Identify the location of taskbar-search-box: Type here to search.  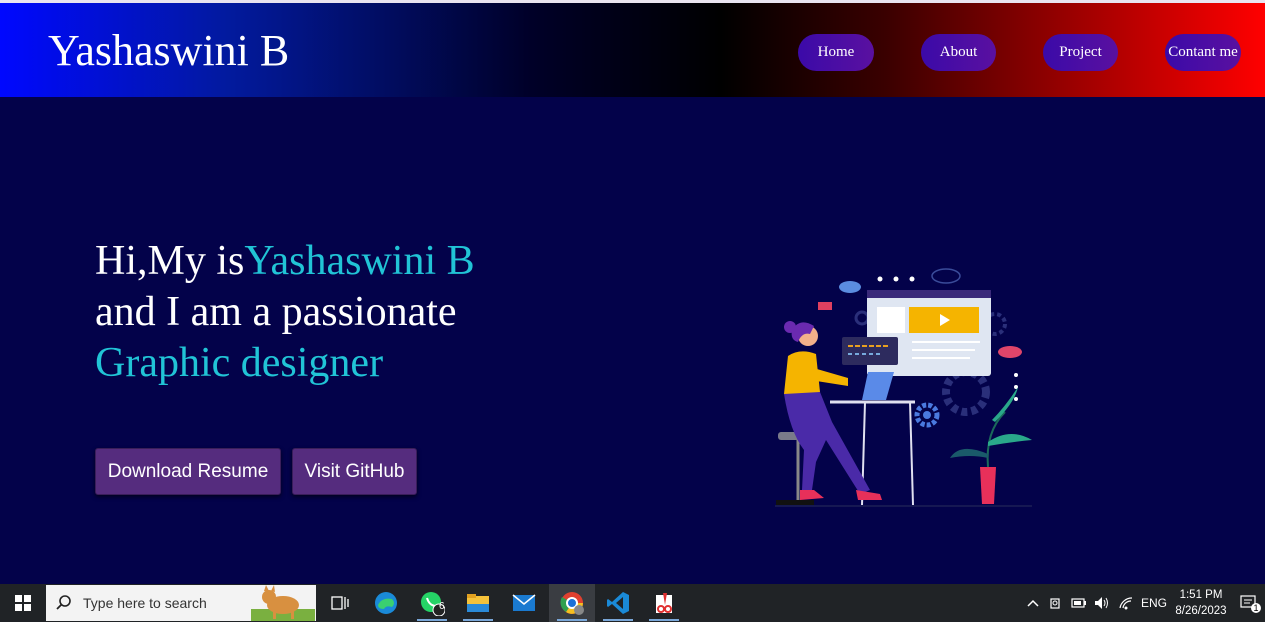
(181, 603).